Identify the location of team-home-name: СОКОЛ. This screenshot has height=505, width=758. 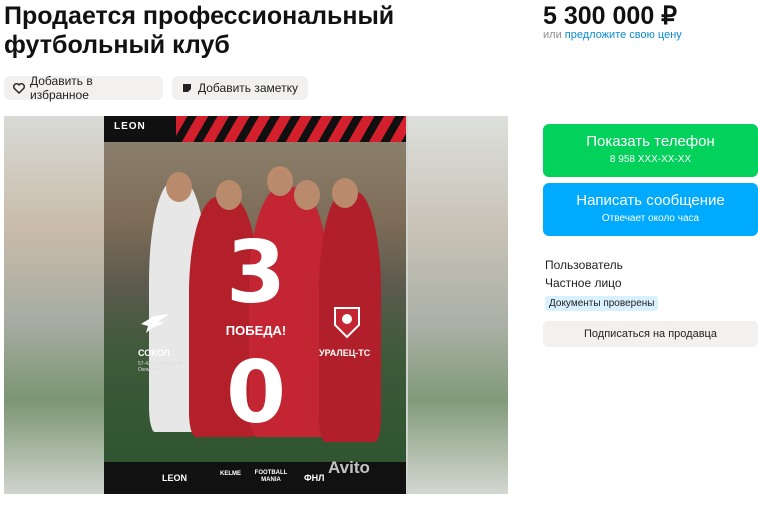
(154, 353).